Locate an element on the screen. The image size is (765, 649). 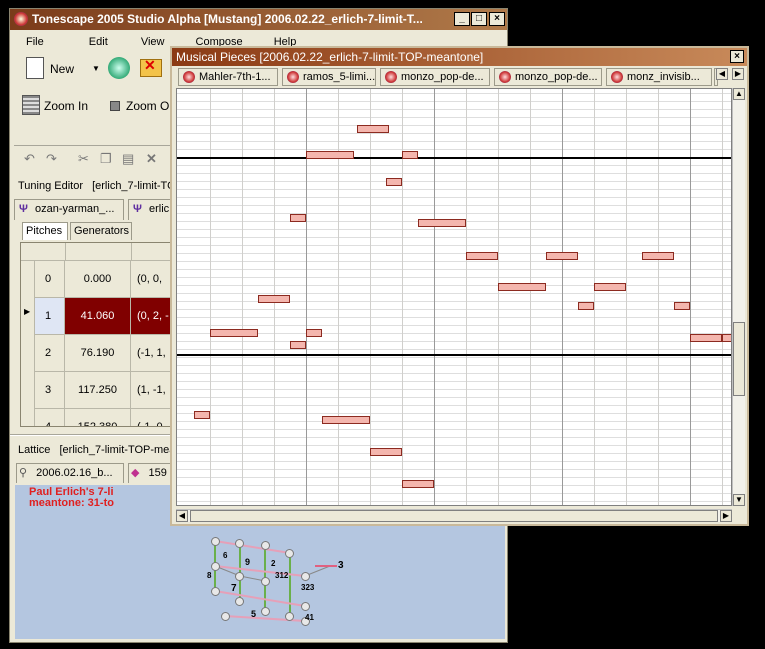
scroll-up-button: ▲ is located at coordinates (739, 94).